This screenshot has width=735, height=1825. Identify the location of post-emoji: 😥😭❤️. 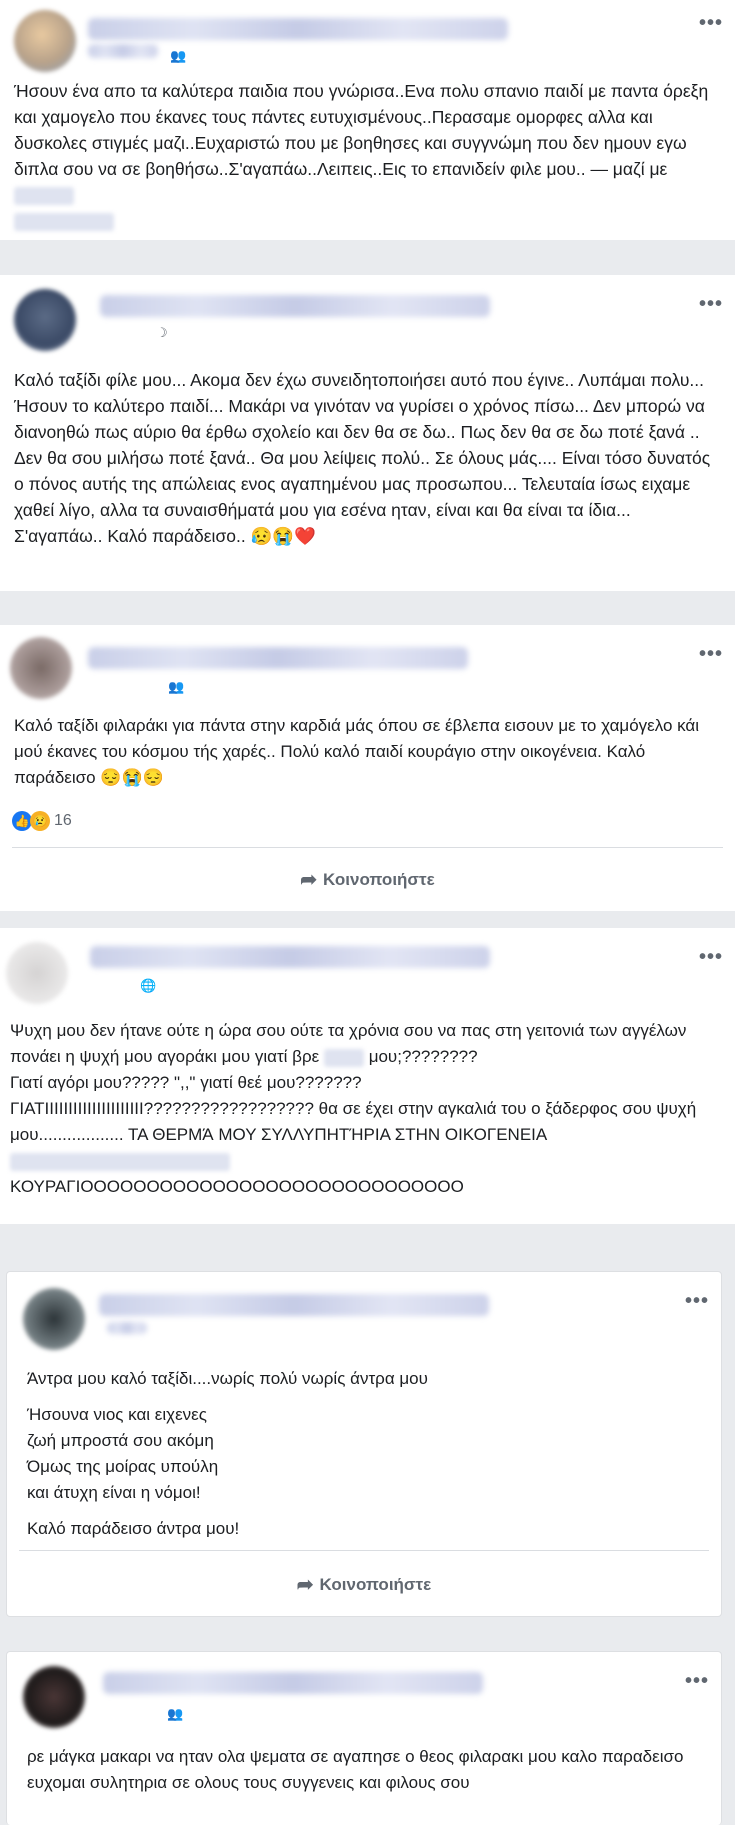
(283, 536).